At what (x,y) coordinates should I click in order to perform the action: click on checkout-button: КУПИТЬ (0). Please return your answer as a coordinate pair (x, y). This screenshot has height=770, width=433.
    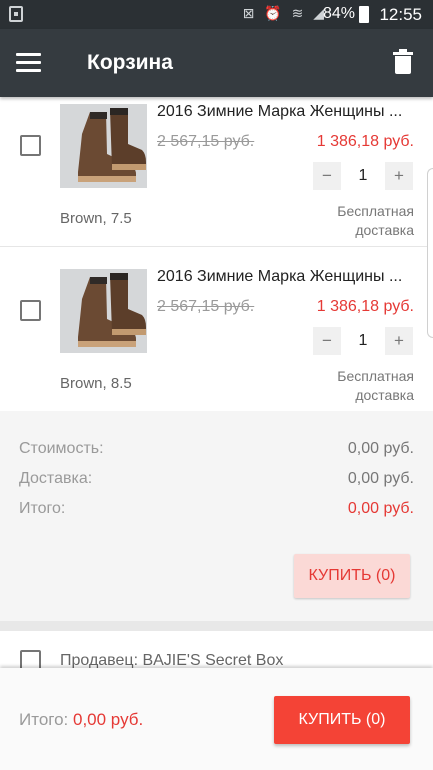
    Looking at the image, I should click on (342, 720).